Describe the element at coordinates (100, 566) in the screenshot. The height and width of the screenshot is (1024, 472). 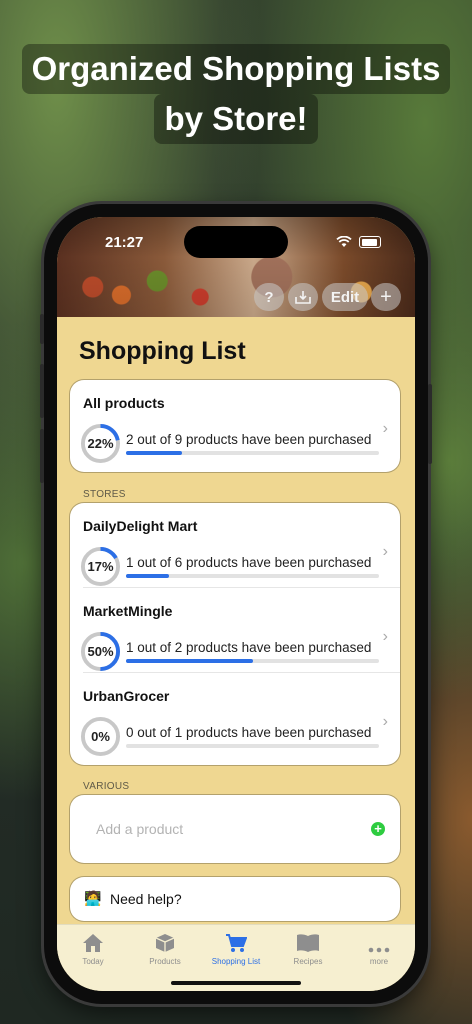
I see `percent-label: 17%` at that location.